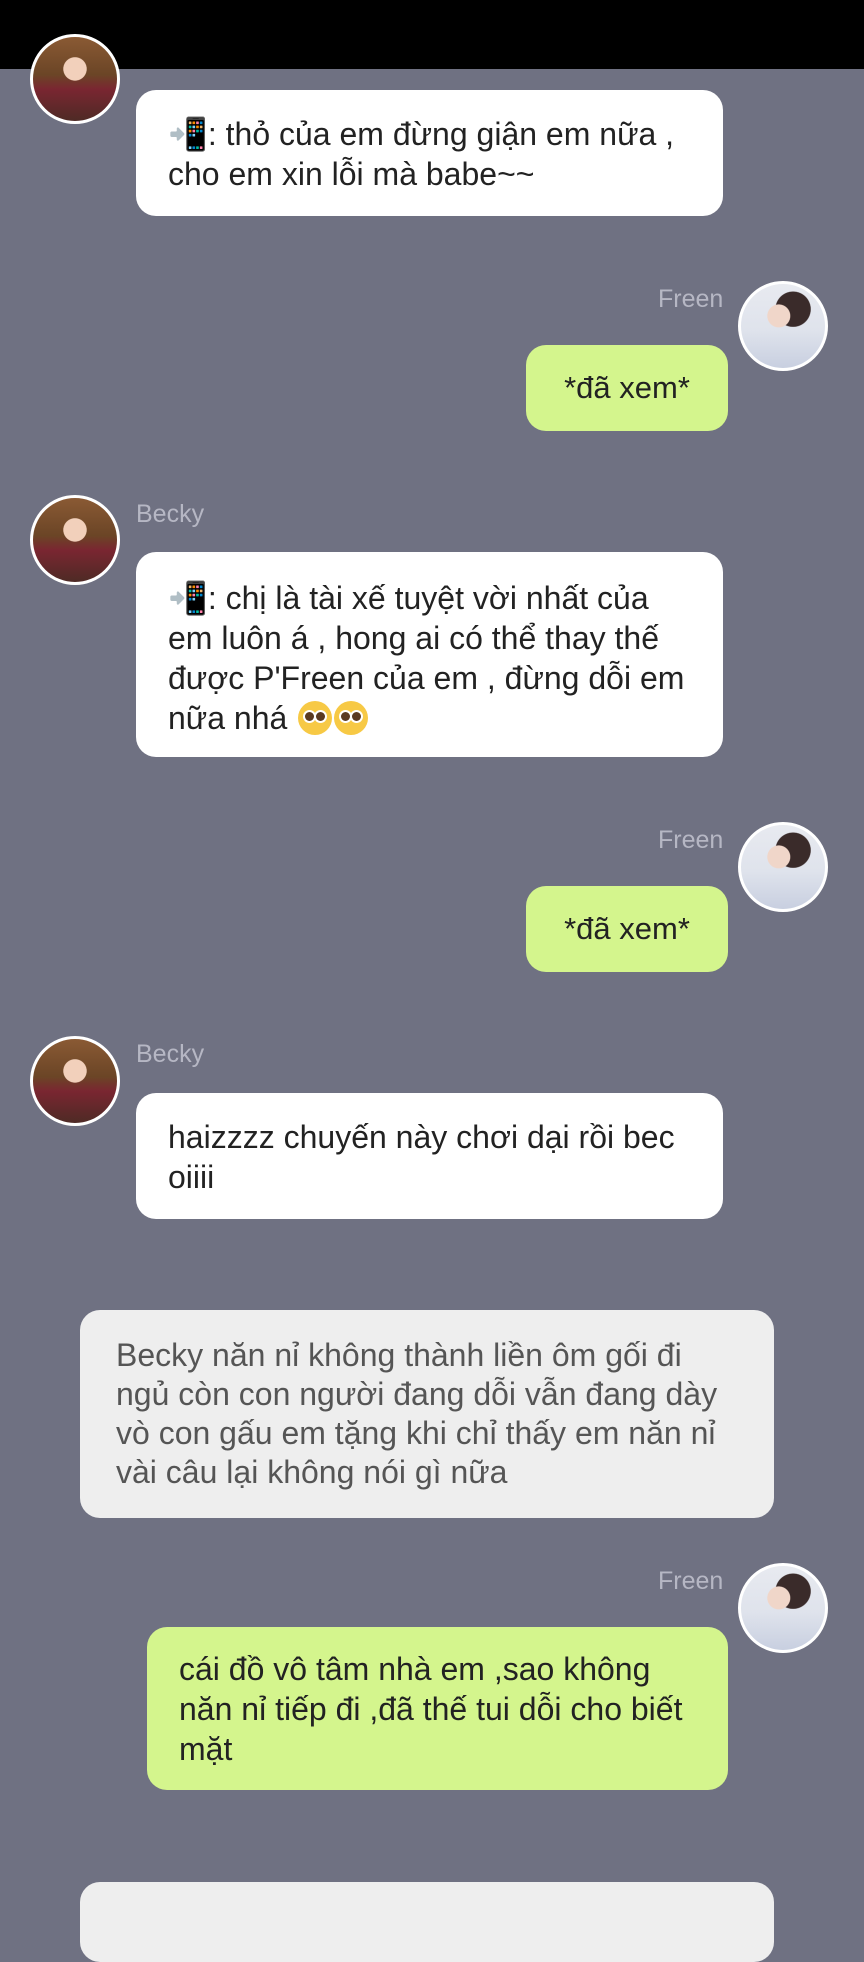  Describe the element at coordinates (427, 1922) in the screenshot. I see `narration-box-partial` at that location.